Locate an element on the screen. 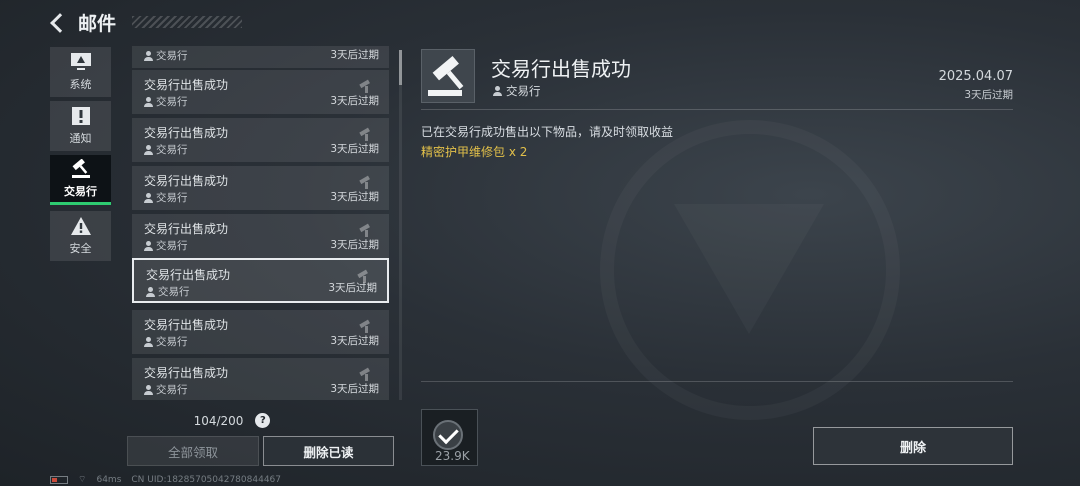 The height and width of the screenshot is (486, 1080). tab-security: 安全 is located at coordinates (80, 236).